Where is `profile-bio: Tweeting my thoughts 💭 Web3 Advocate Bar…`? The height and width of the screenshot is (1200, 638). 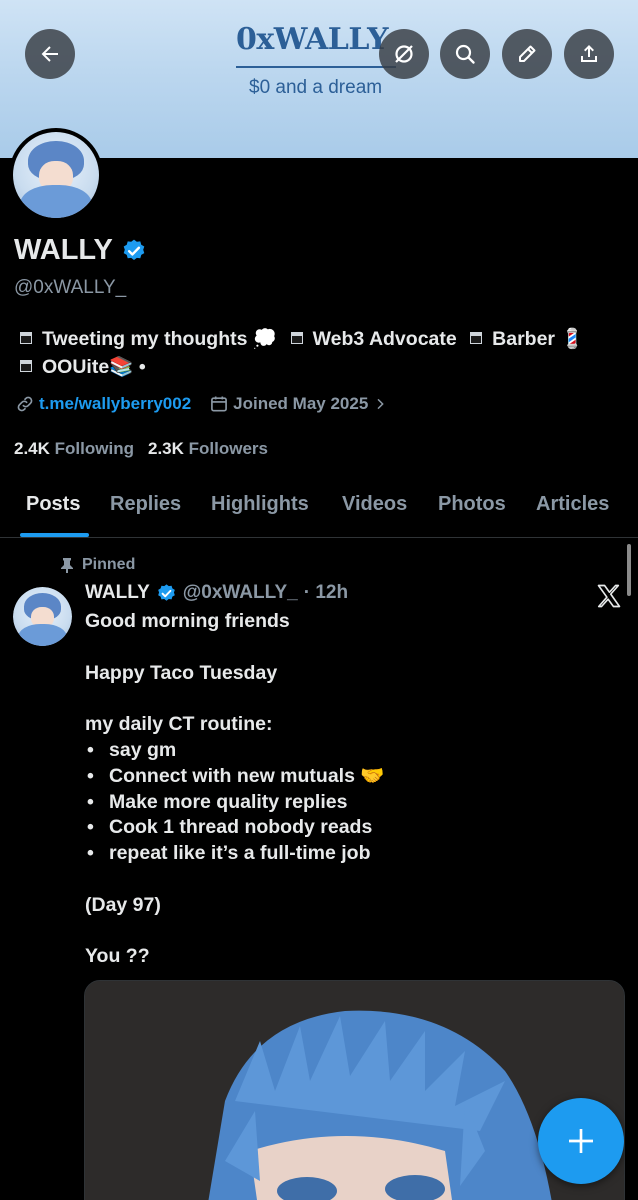 profile-bio: Tweeting my thoughts 💭 Web3 Advocate Bar… is located at coordinates (322, 353).